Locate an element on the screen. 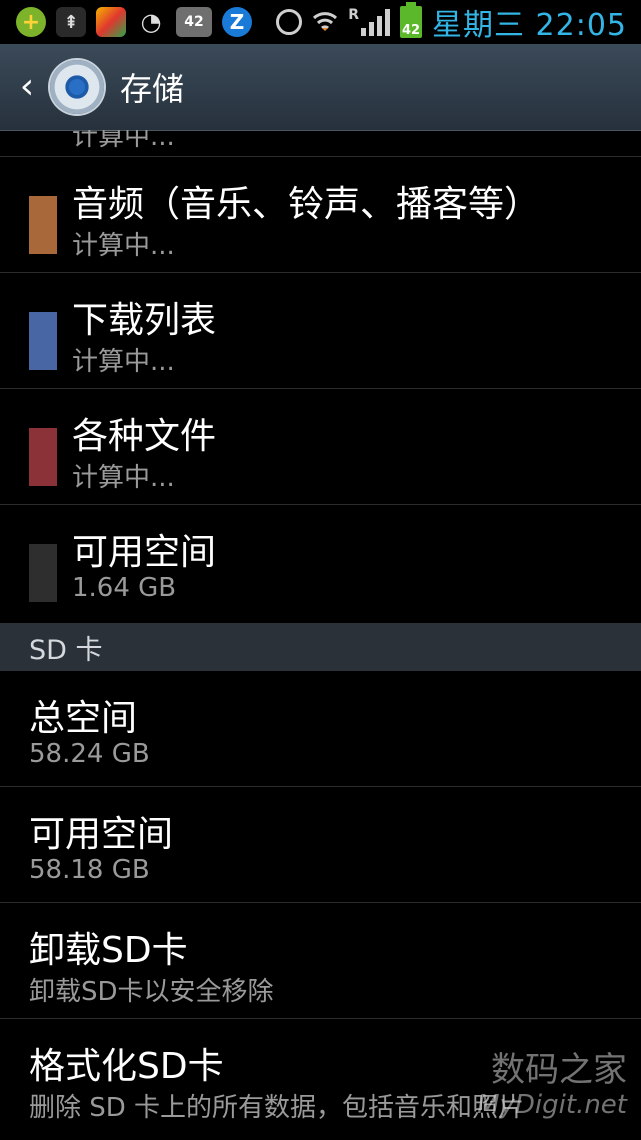 The height and width of the screenshot is (1140, 641). watermark: 数码之家 MyDigit.net is located at coordinates (552, 1085).